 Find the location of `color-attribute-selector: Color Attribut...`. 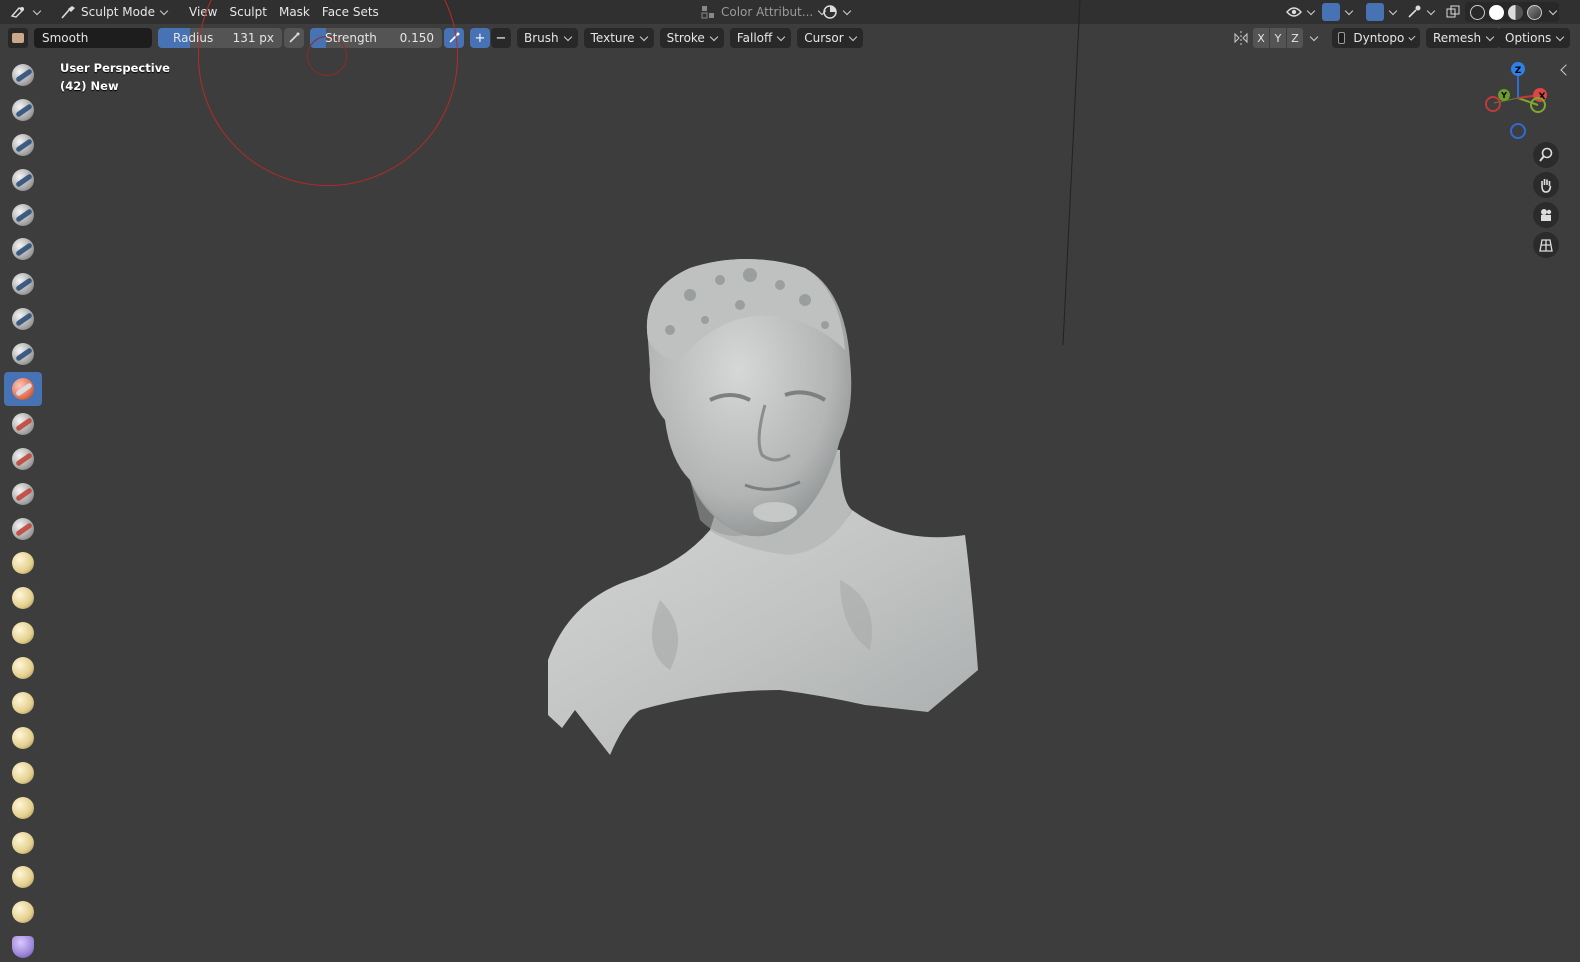

color-attribute-selector: Color Attribut... is located at coordinates (763, 12).